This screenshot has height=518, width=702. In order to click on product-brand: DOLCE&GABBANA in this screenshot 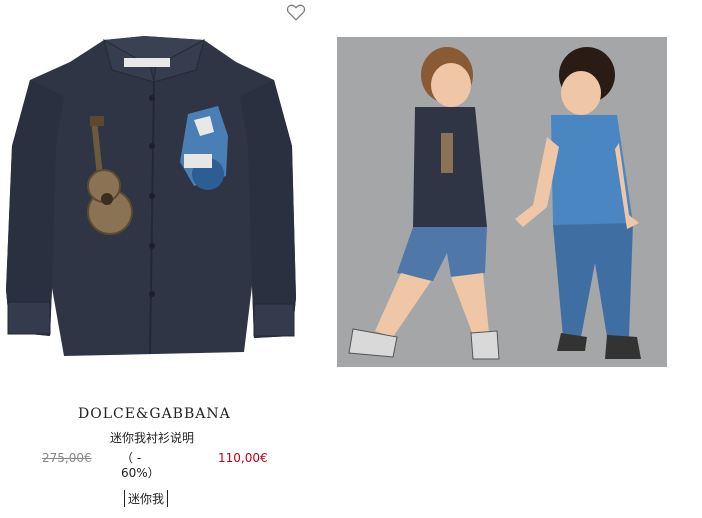, I will do `click(154, 414)`.